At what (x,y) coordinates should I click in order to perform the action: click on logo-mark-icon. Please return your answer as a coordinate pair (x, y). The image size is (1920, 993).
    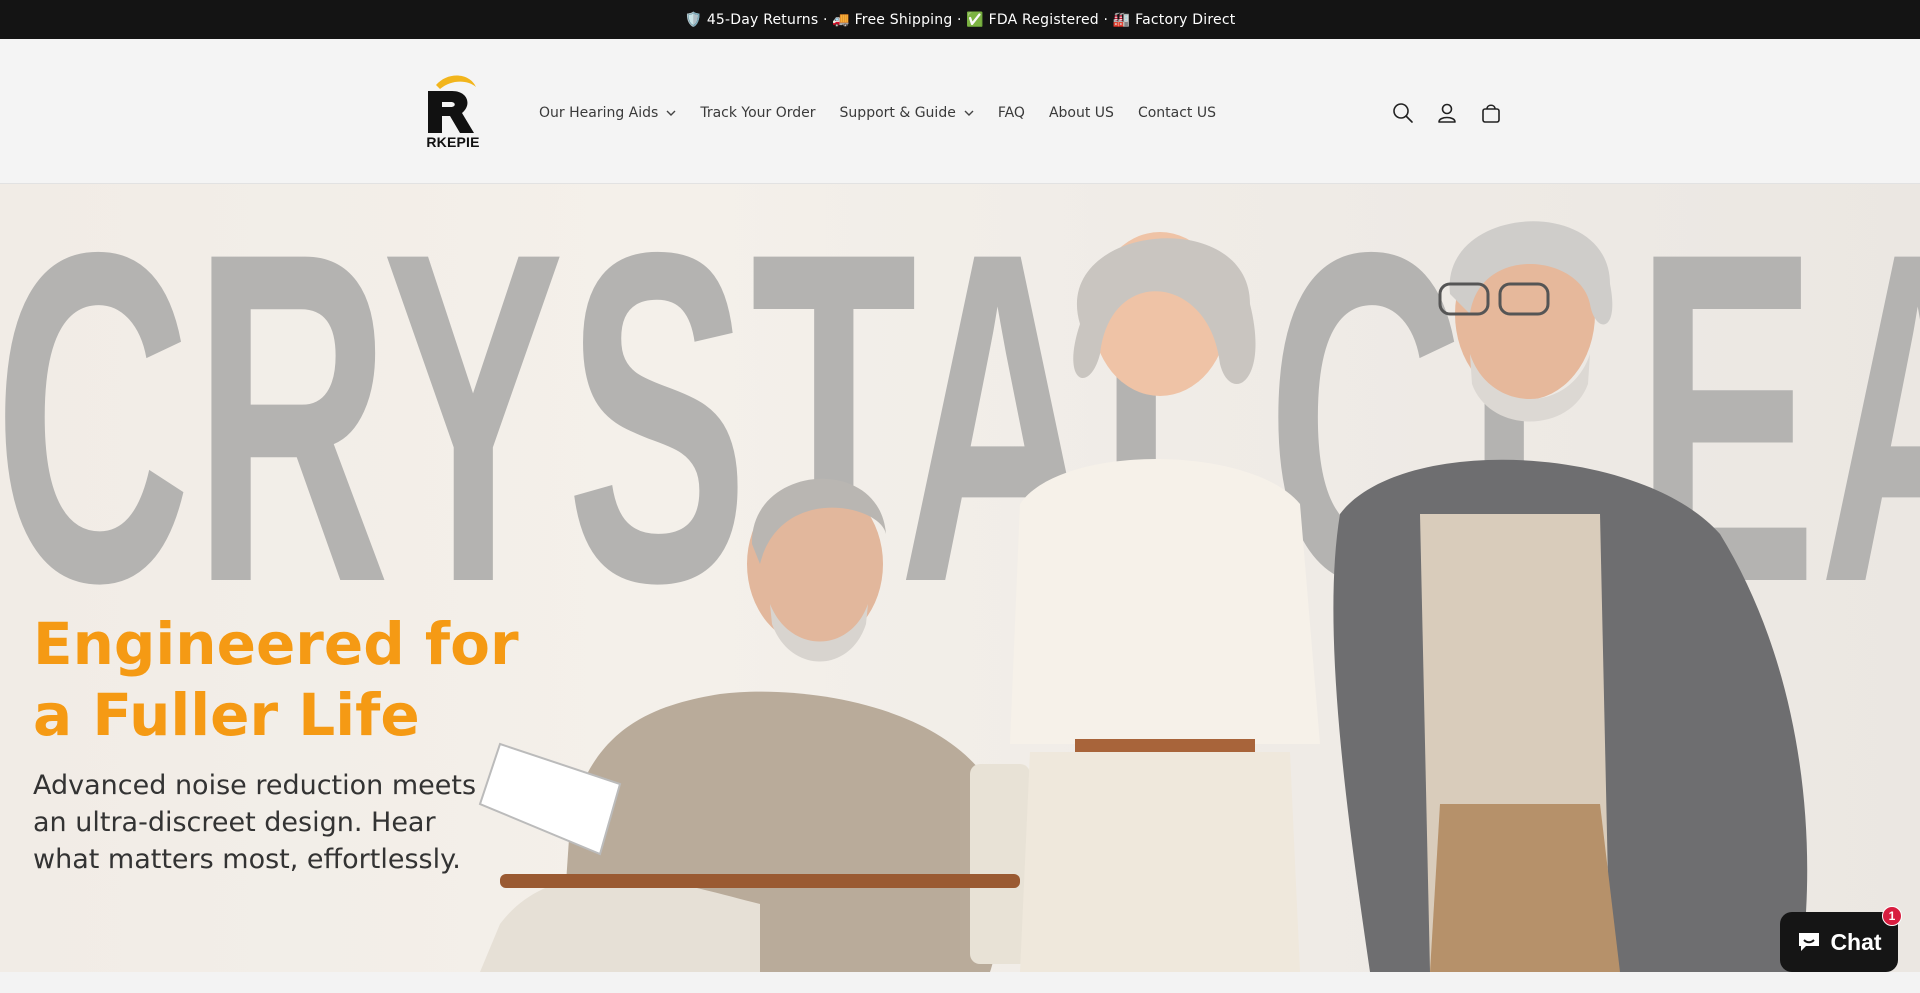
    Looking at the image, I should click on (452, 104).